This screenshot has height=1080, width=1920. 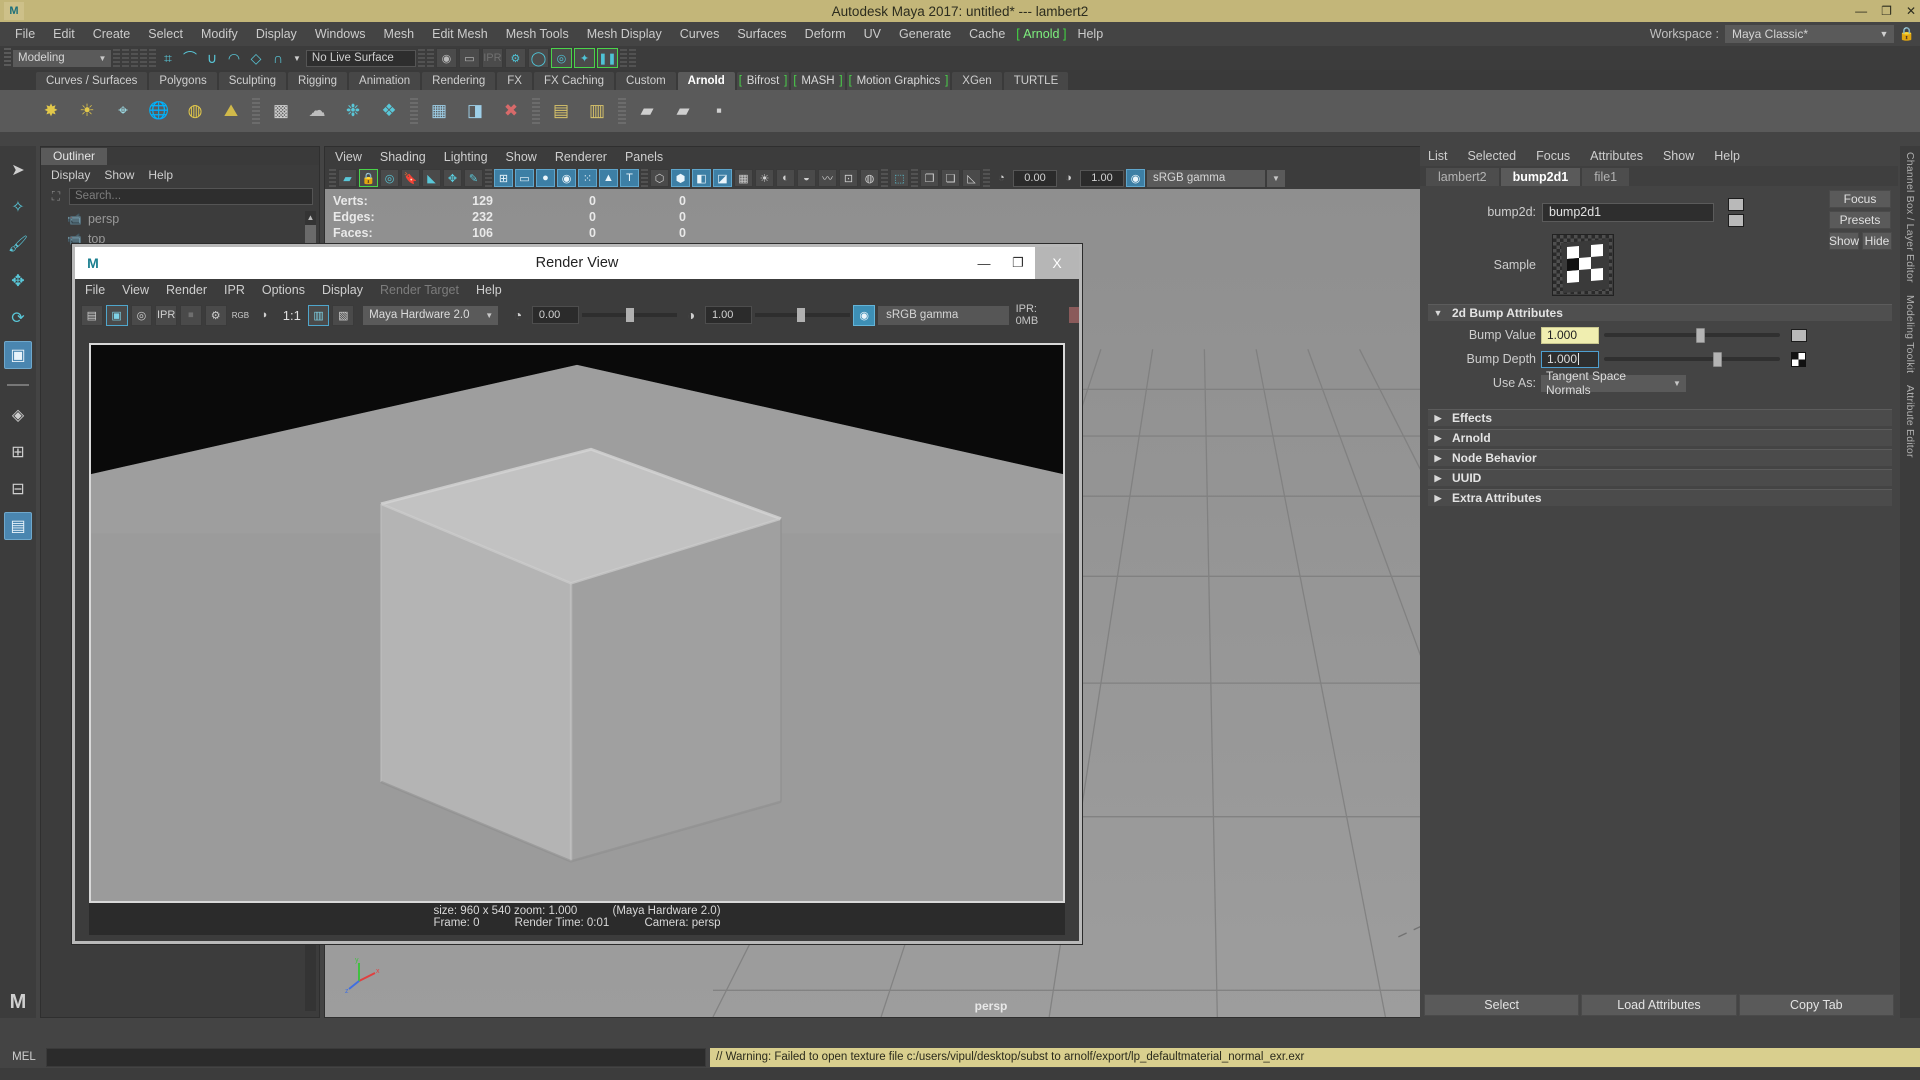 What do you see at coordinates (460, 34) in the screenshot?
I see `menu-edit-mesh: Edit Mesh` at bounding box center [460, 34].